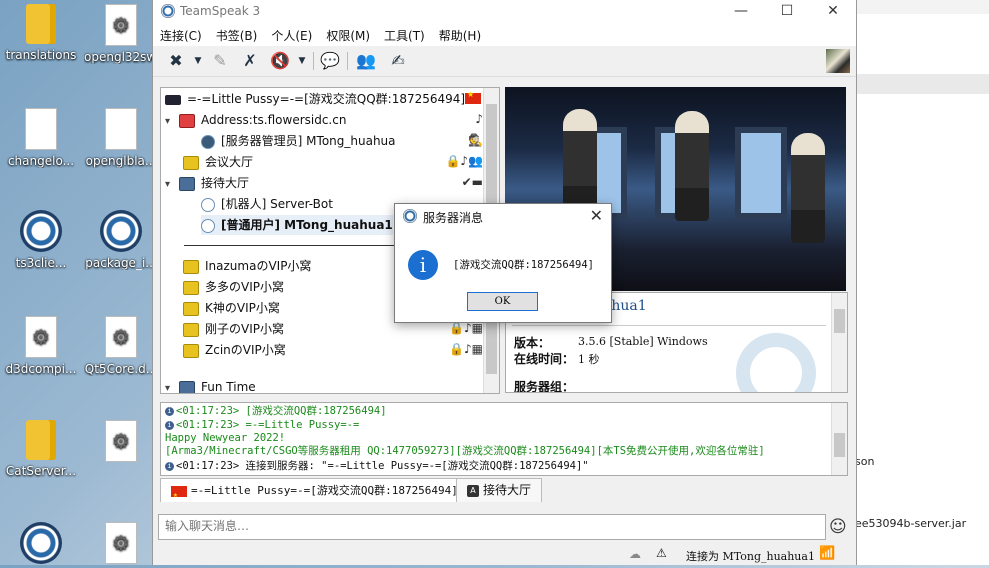  Describe the element at coordinates (229, 162) in the screenshot. I see `channel-label: 会议大厅` at that location.